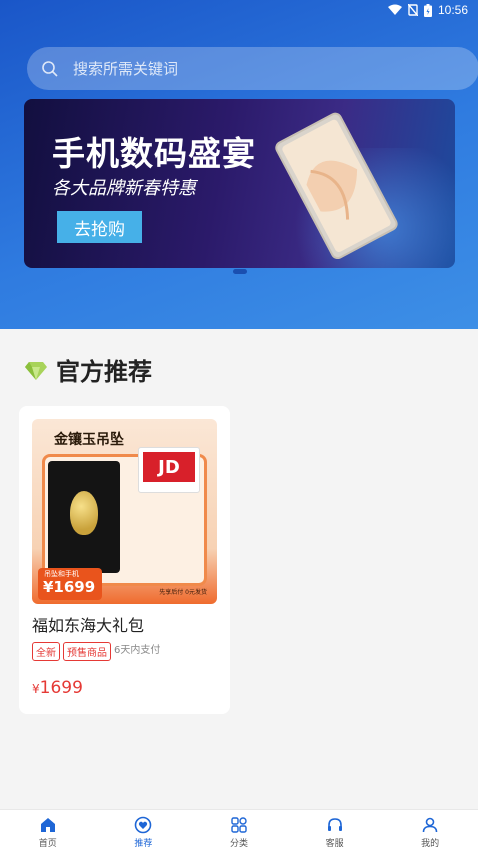 This screenshot has width=478, height=851. Describe the element at coordinates (336, 185) in the screenshot. I see `phone-illustration` at that location.